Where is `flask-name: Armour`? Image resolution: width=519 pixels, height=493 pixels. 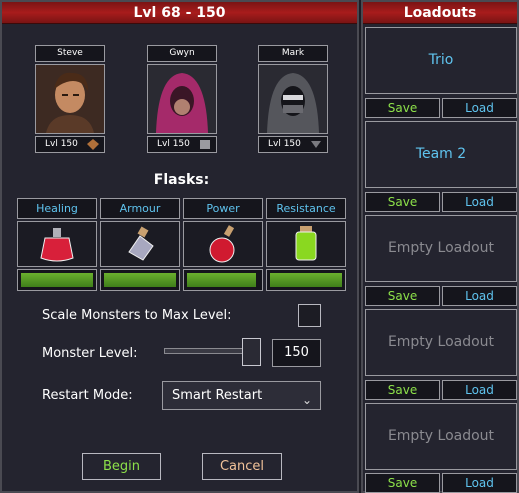
flask-name: Armour is located at coordinates (140, 208).